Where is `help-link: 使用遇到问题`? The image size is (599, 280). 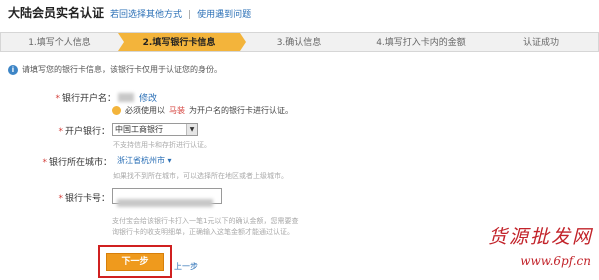 help-link: 使用遇到问题 is located at coordinates (224, 13).